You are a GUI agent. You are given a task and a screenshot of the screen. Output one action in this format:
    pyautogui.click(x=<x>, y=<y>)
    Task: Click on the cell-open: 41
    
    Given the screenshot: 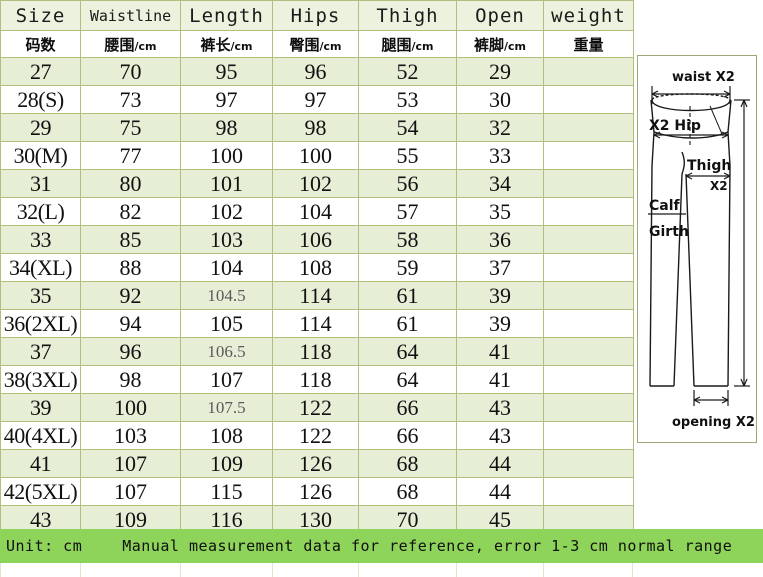 What is the action you would take?
    pyautogui.click(x=500, y=351)
    